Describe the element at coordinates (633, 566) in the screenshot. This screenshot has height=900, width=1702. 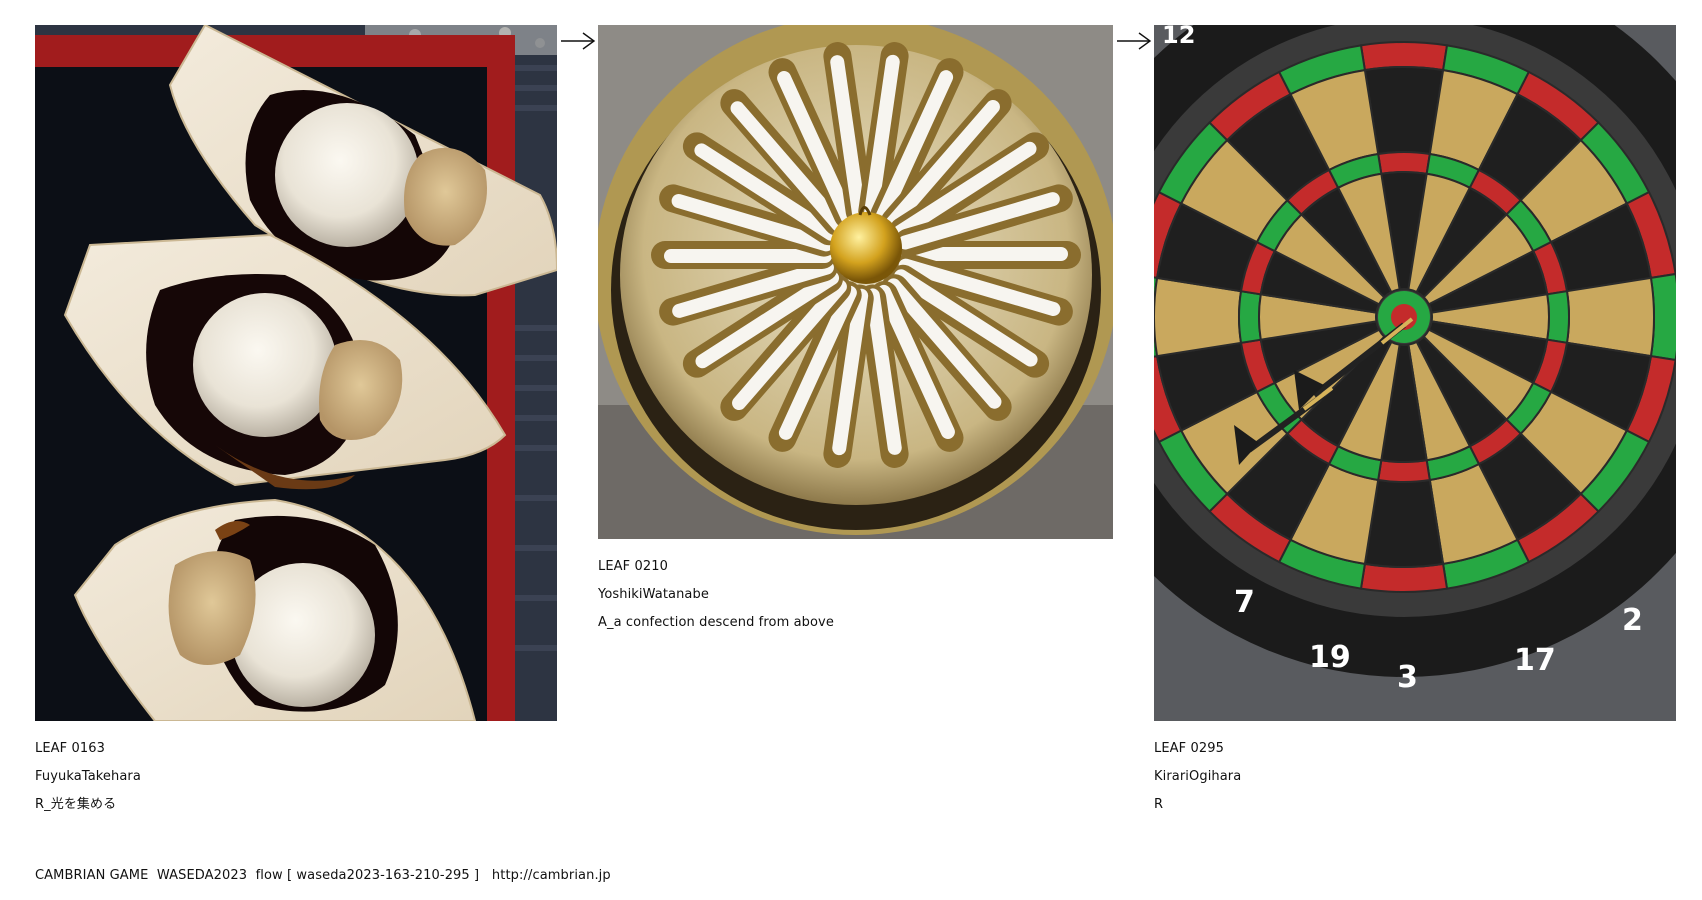
I see `leaf-id: LEAF 0210` at that location.